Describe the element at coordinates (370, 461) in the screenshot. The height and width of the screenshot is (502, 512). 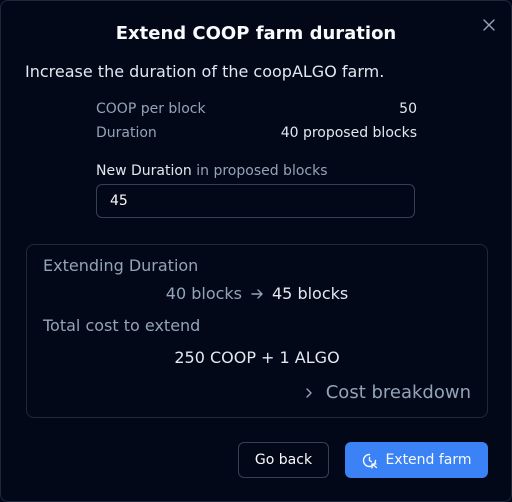
I see `clock-rotate-icon` at that location.